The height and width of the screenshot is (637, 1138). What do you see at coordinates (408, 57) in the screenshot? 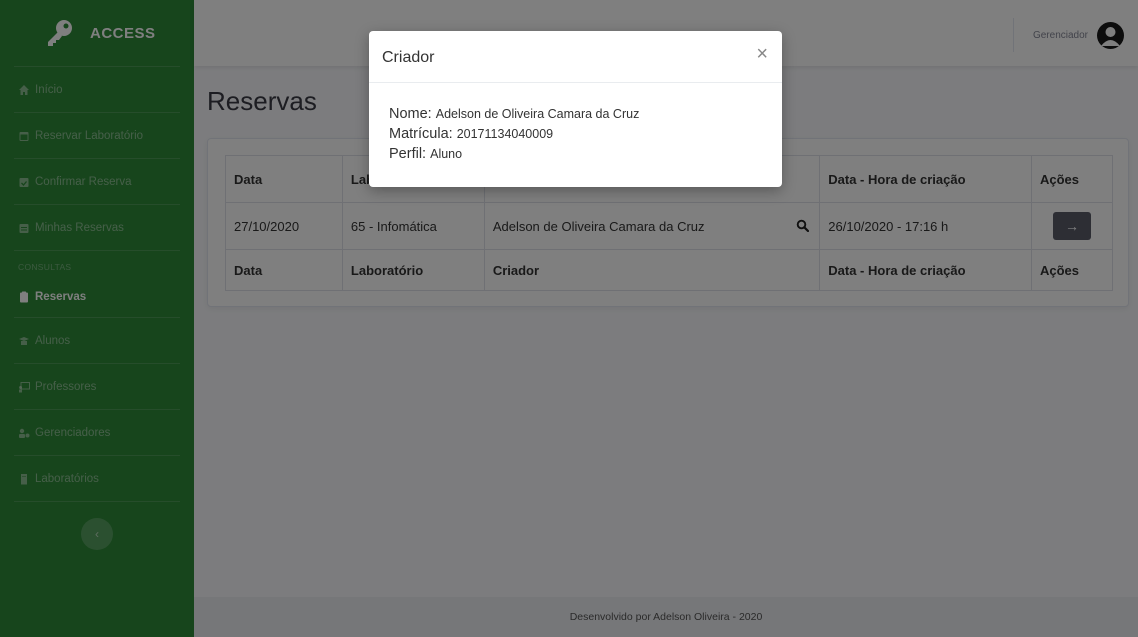
I see `modal-title: Criador` at bounding box center [408, 57].